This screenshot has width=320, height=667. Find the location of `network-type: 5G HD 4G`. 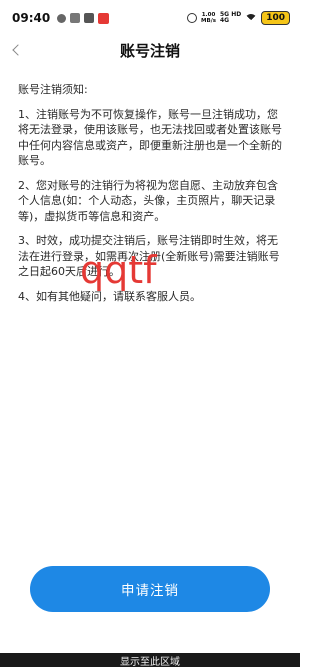

network-type: 5G HD 4G is located at coordinates (230, 18).